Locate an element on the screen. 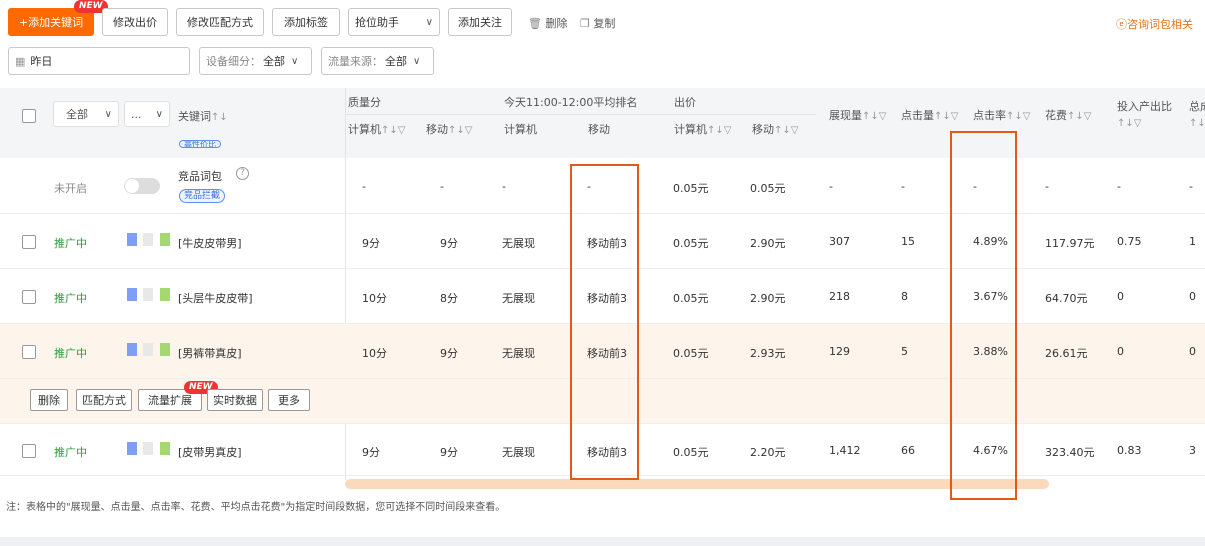 This screenshot has width=1205, height=546. row-more-button: 更多 is located at coordinates (289, 400).